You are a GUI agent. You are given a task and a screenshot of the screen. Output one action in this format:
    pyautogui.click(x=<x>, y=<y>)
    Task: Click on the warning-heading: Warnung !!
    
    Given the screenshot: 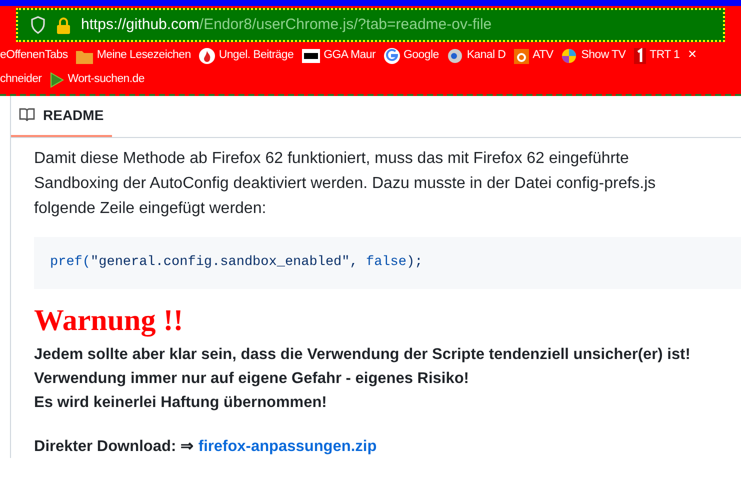 What is the action you would take?
    pyautogui.click(x=109, y=321)
    